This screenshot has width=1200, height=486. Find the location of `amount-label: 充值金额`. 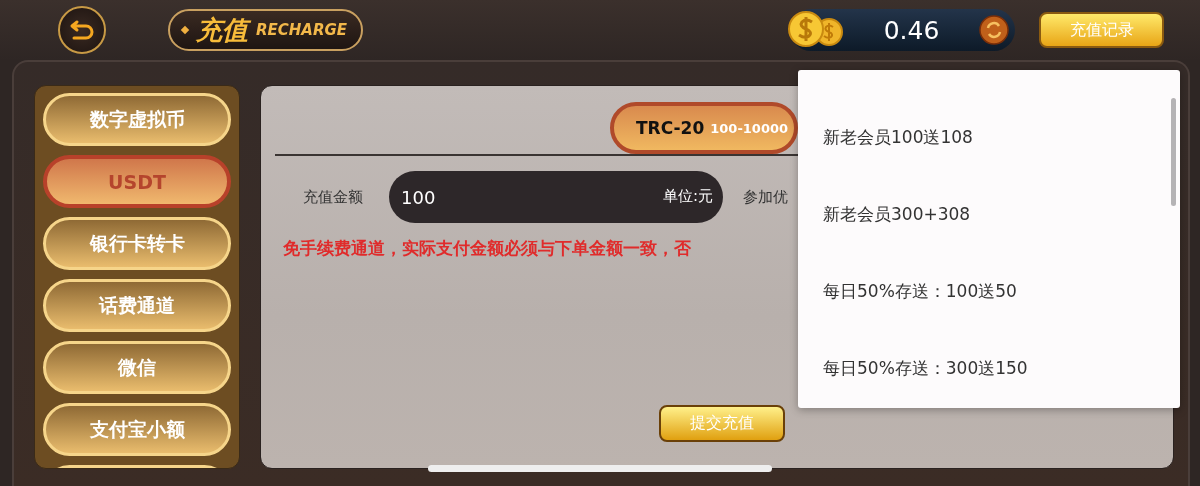

amount-label: 充值金额 is located at coordinates (333, 197).